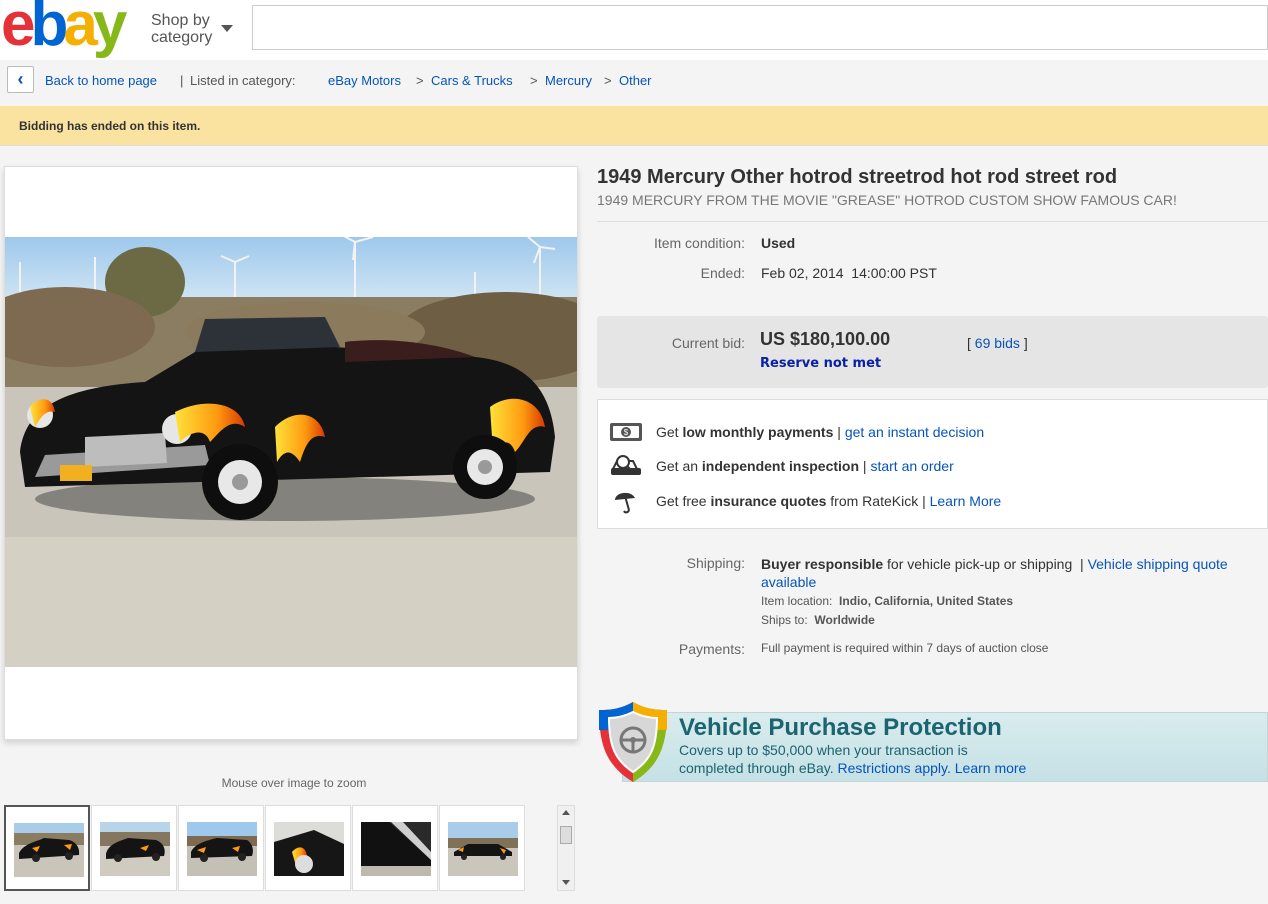 The image size is (1268, 904). Describe the element at coordinates (182, 37) in the screenshot. I see `shop-by-line2: category` at that location.